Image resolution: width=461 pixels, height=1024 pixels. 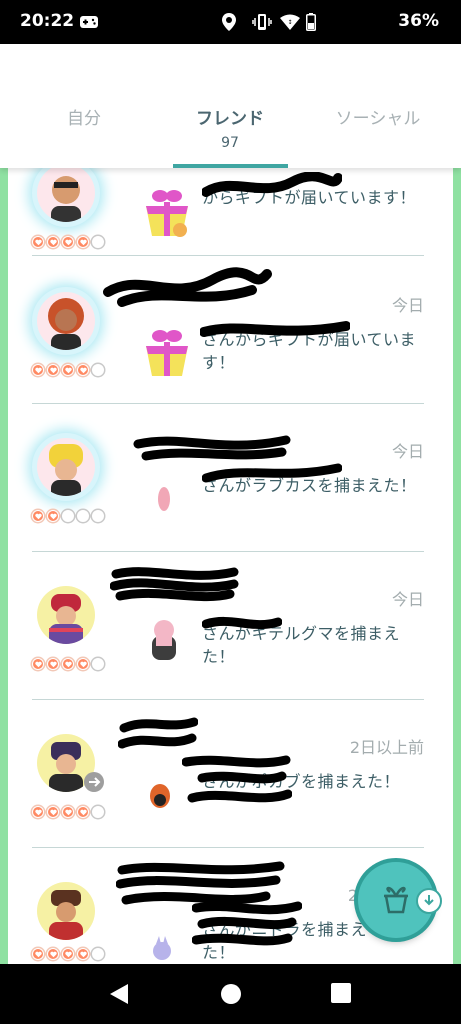 I want to click on list-item: 今日 さんがキテルグマを捕まえた！, so click(x=228, y=626).